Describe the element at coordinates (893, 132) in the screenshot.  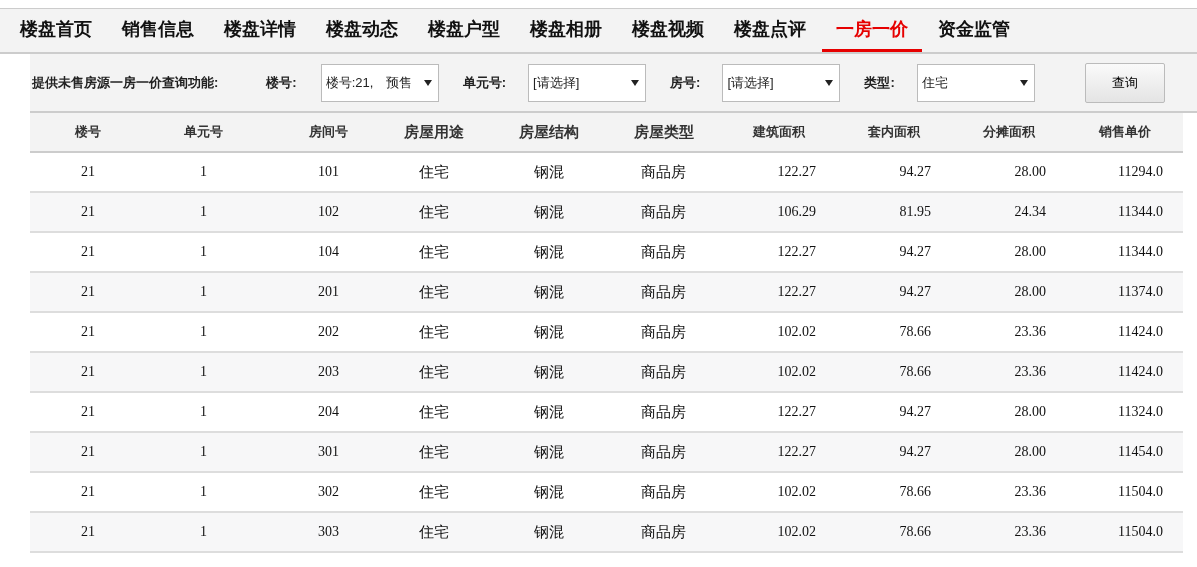
I see `column-header: 套内面积` at that location.